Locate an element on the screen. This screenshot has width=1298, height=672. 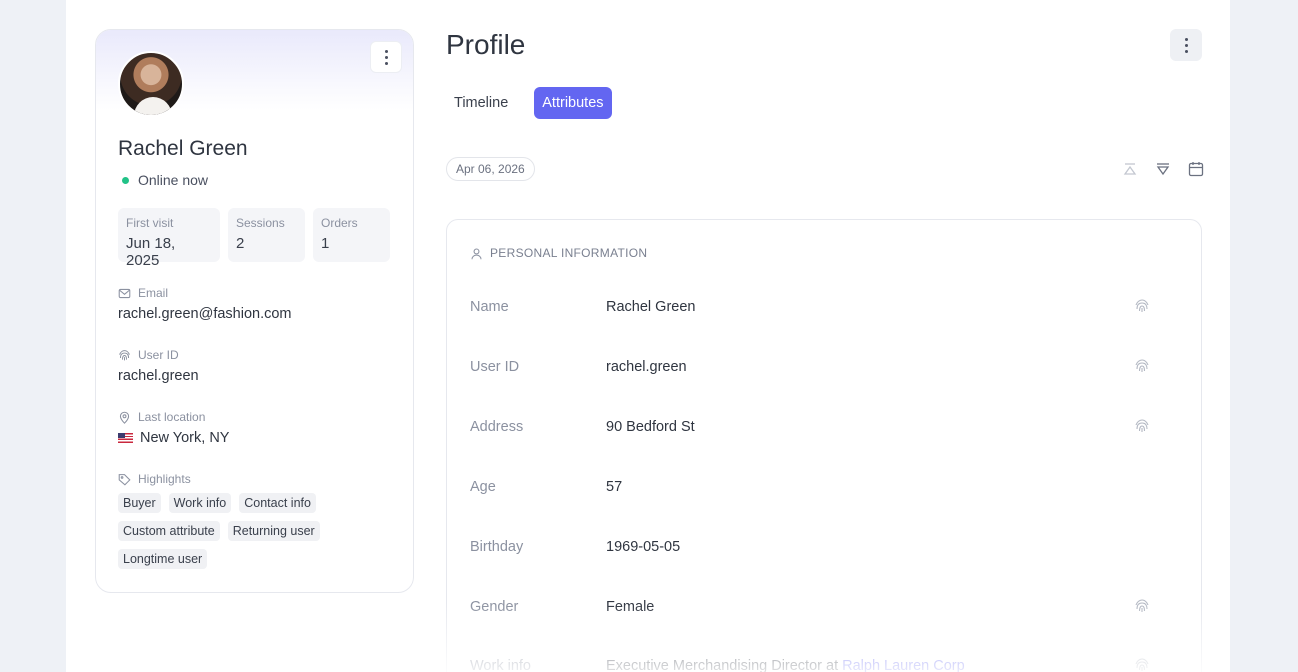
attr-value: Executive Merchandising Director at is located at coordinates (724, 665).